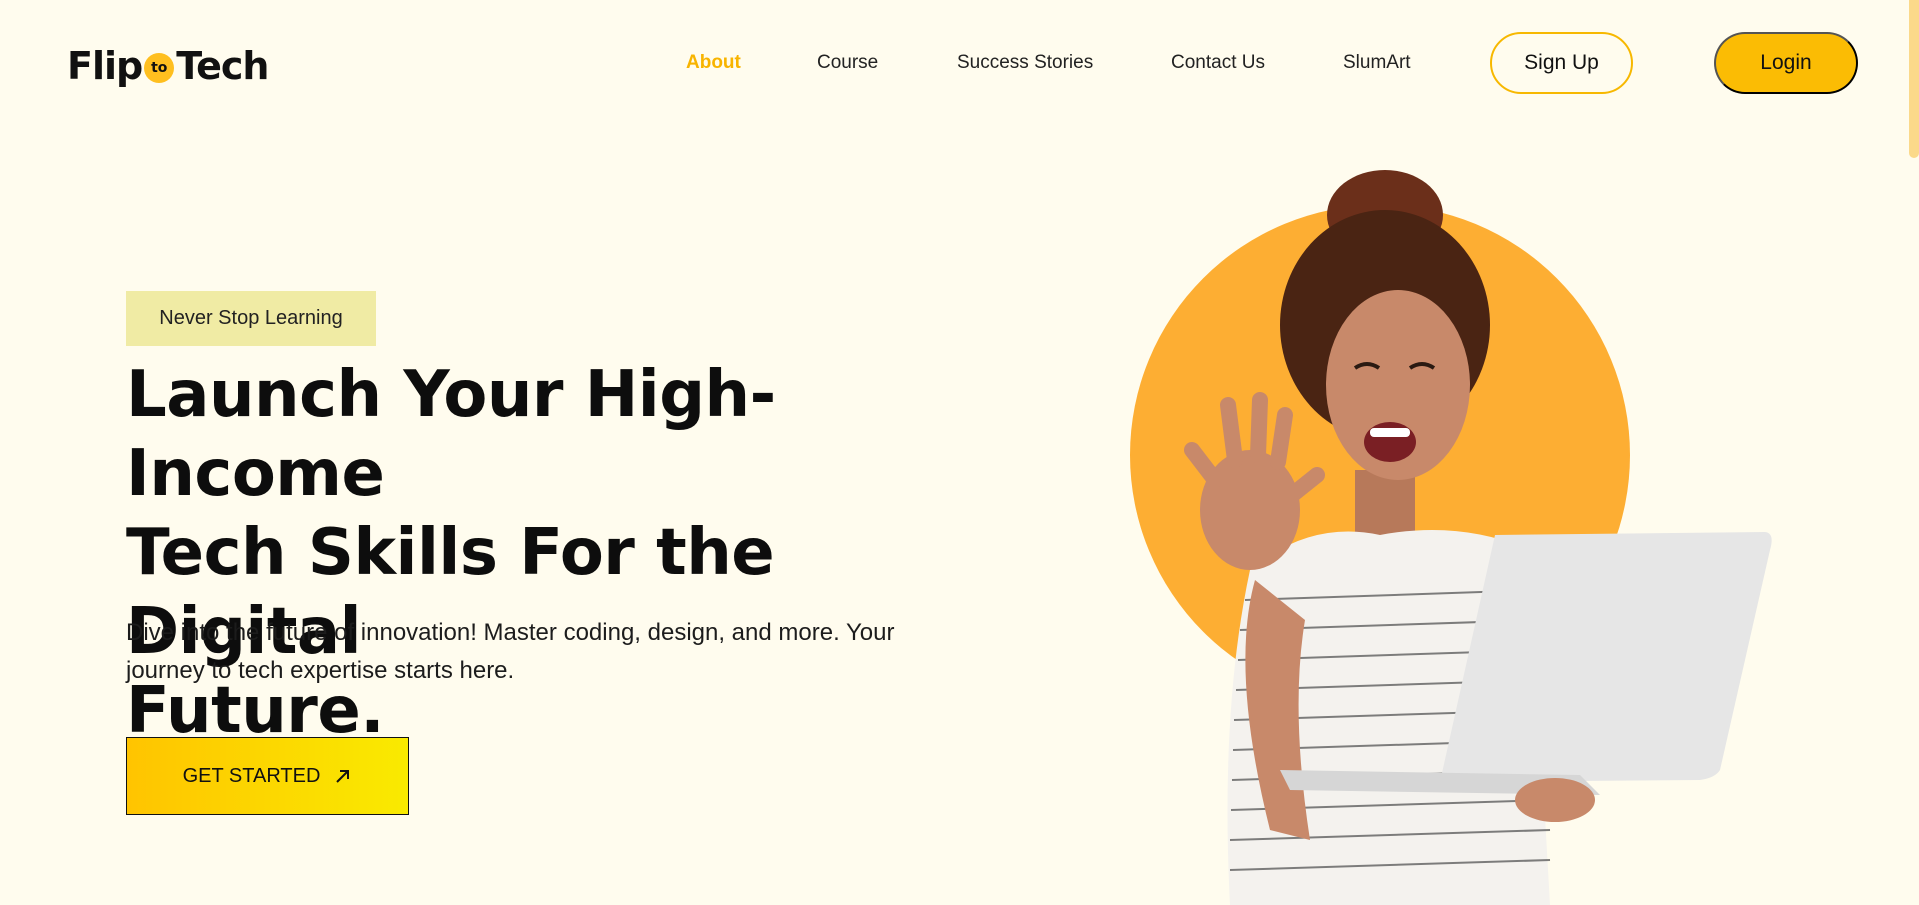 This screenshot has height=905, width=1919. What do you see at coordinates (713, 65) in the screenshot?
I see `nav-link-about: About` at bounding box center [713, 65].